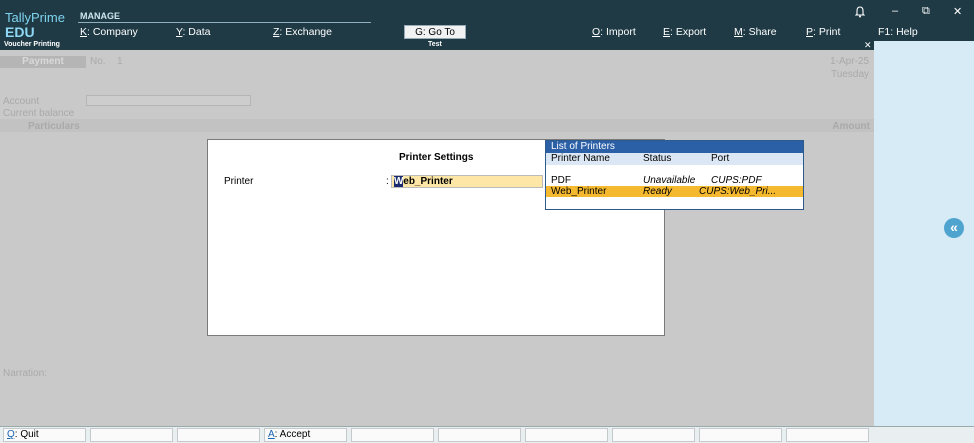  Describe the element at coordinates (84, 32) in the screenshot. I see `menu-company-key: K` at that location.